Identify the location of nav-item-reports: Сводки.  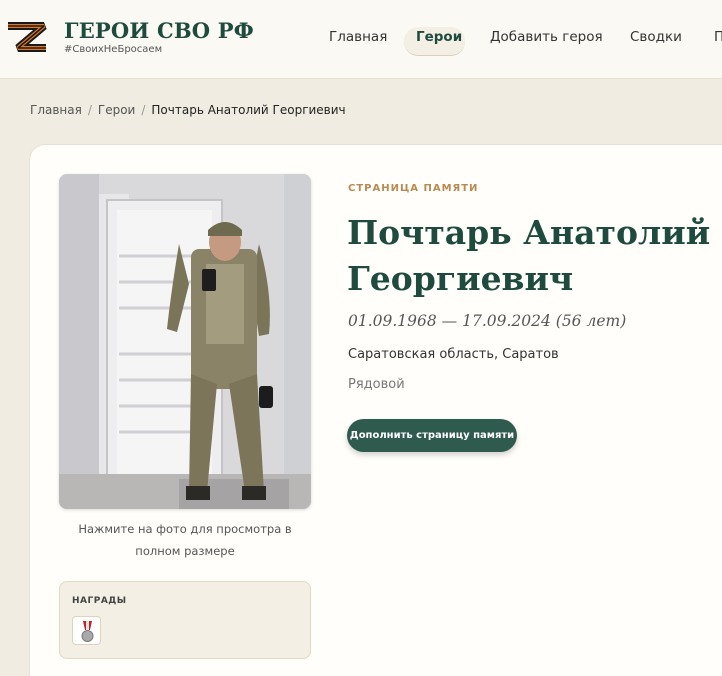
(656, 37).